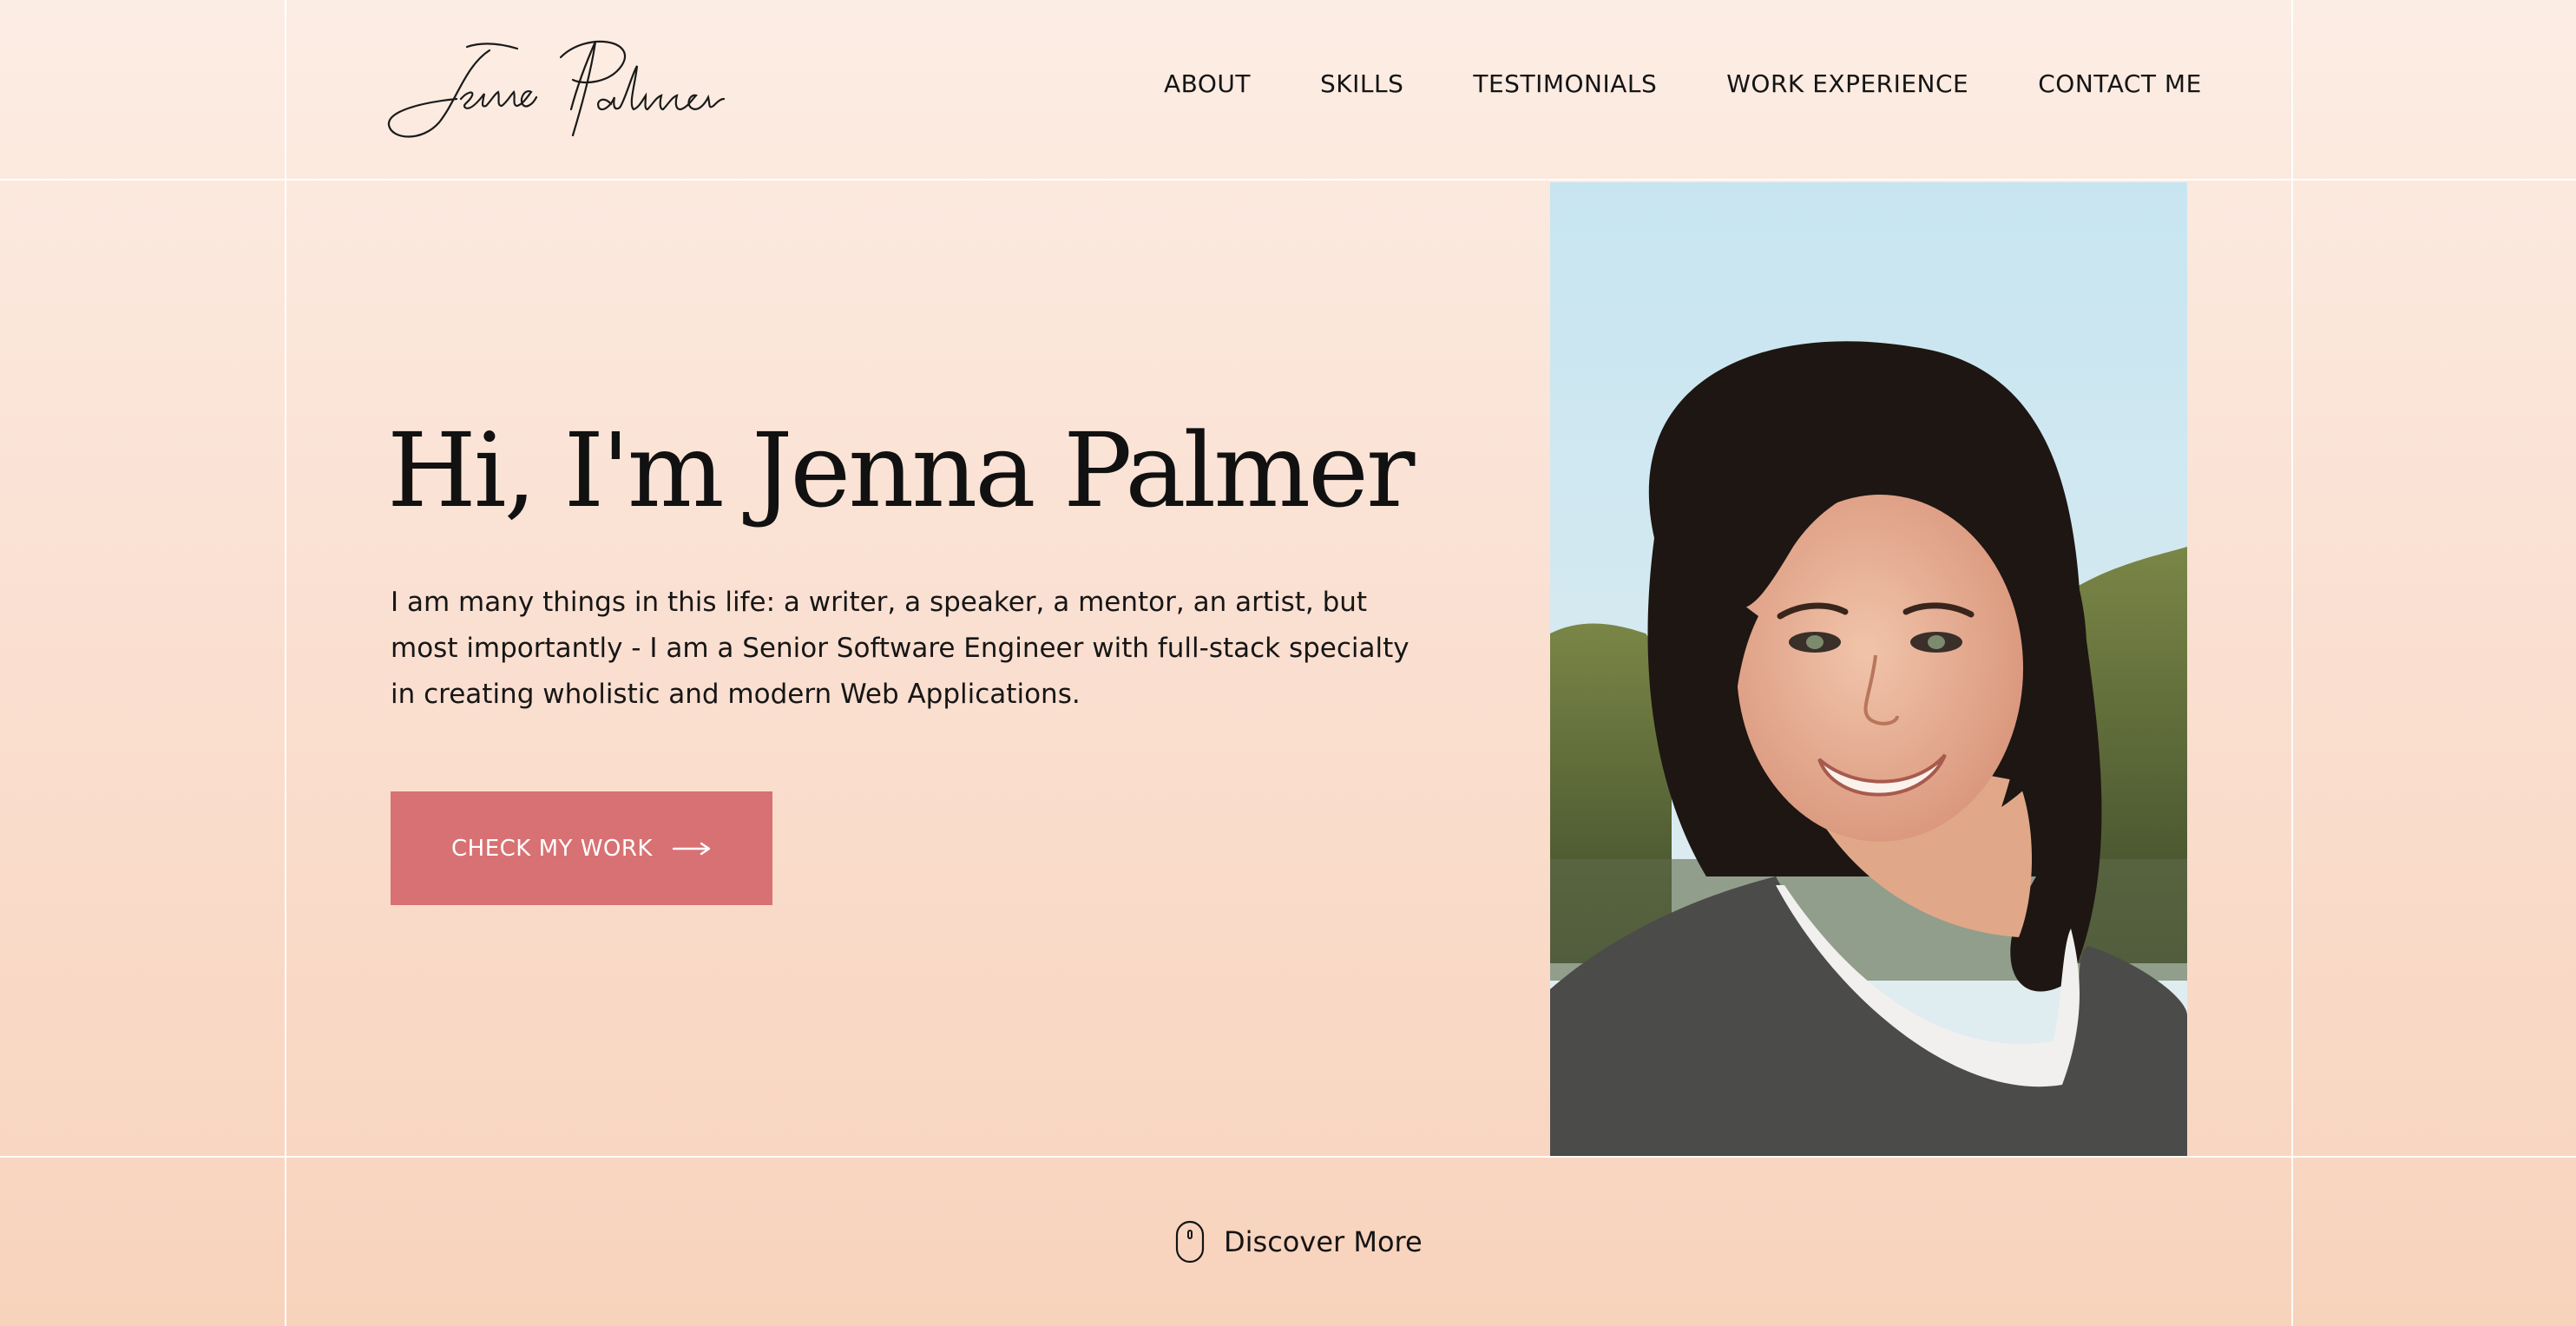  Describe the element at coordinates (1847, 83) in the screenshot. I see `nav-item-work-experience: WORK EXPERIENCE` at that location.